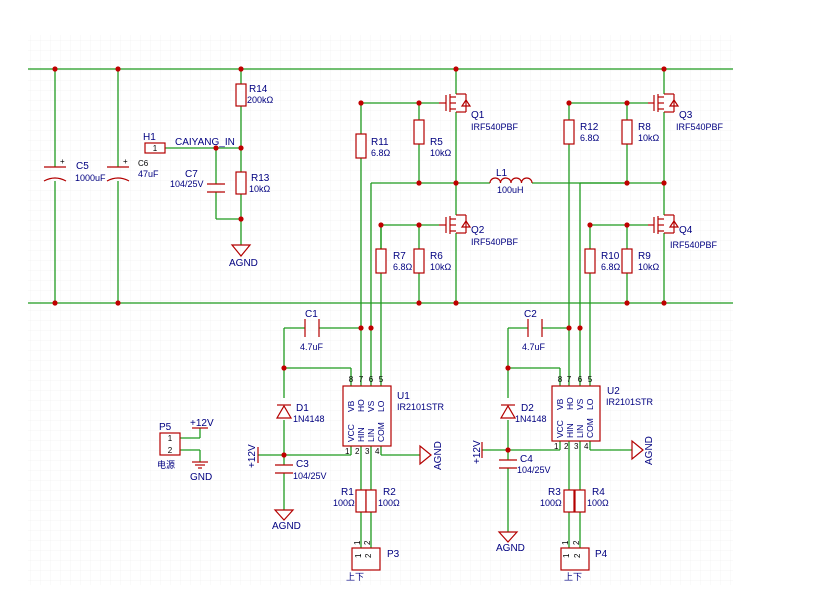 Image resolution: width=830 pixels, height=608 pixels. I want to click on u2-vcc: VCC, so click(560, 429).